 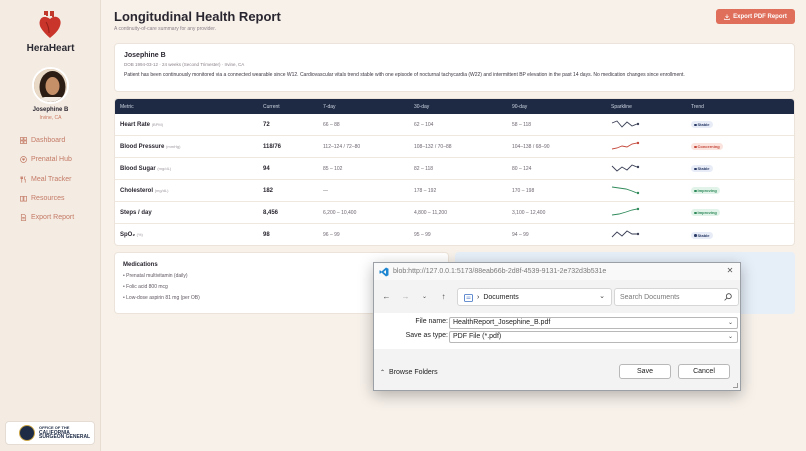 What do you see at coordinates (433, 146) in the screenshot?
I see `range-30day: 108–132 / 70–88` at bounding box center [433, 146].